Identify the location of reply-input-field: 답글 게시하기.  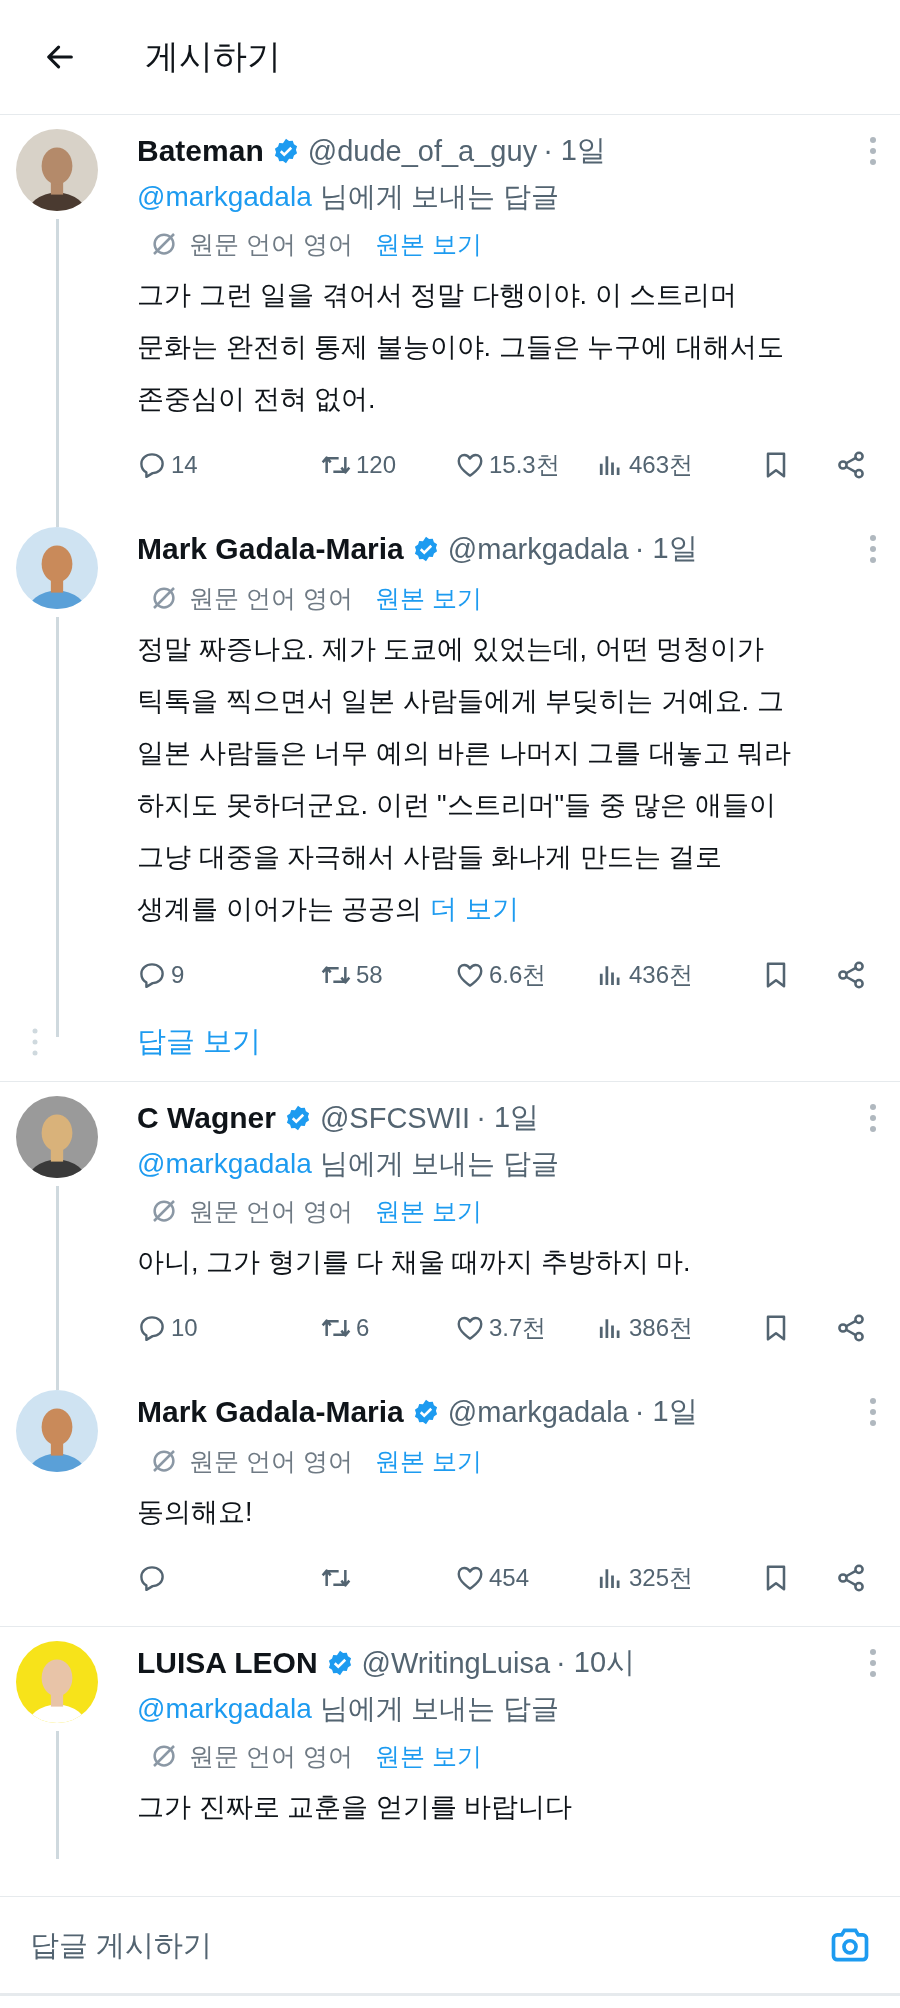
(422, 1945).